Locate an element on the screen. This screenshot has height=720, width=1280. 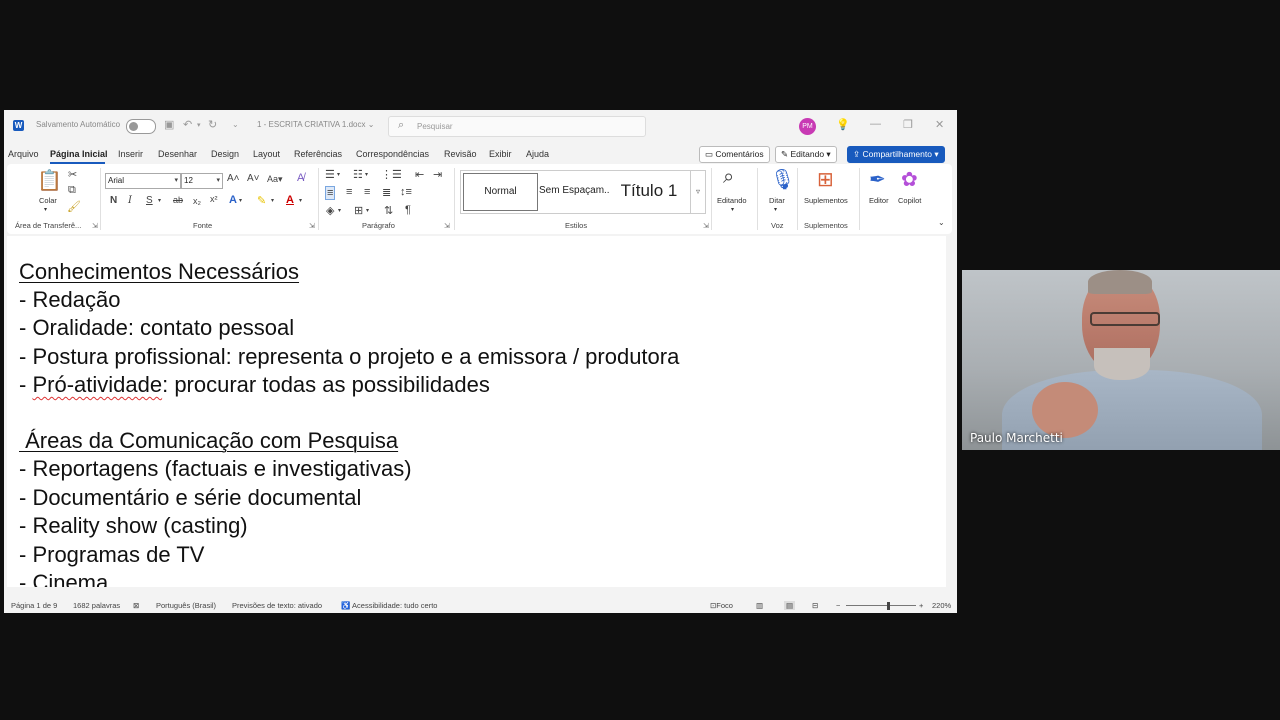
numbering-dropdown-icon: ▾ is located at coordinates (366, 174).